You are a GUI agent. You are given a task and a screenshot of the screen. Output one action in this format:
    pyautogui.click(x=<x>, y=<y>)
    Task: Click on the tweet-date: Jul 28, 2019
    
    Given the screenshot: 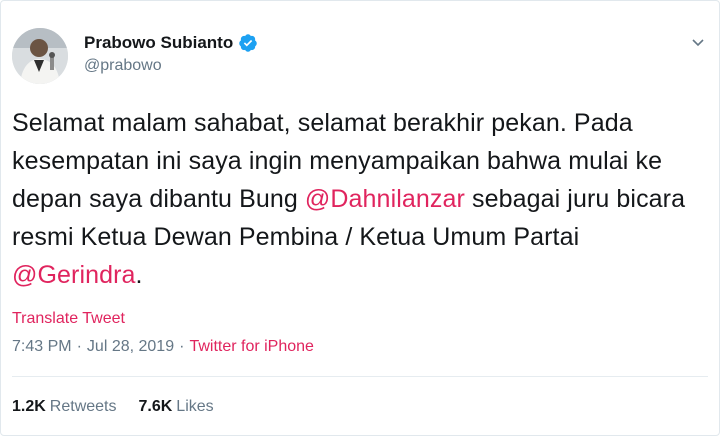 What is the action you would take?
    pyautogui.click(x=130, y=347)
    